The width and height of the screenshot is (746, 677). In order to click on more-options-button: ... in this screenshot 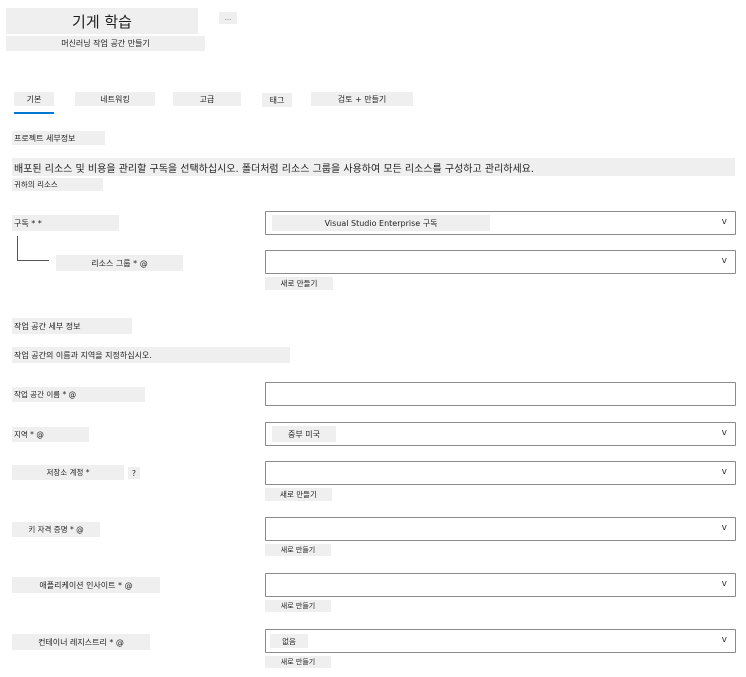, I will do `click(228, 18)`.